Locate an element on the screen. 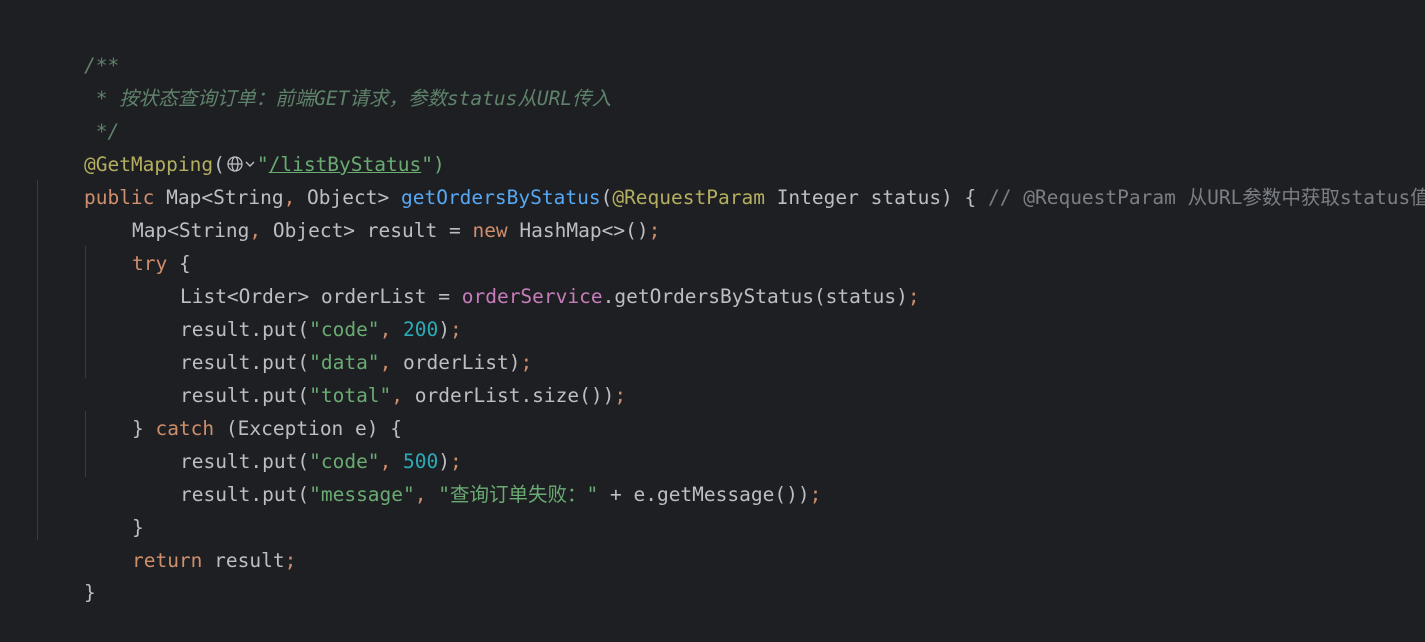 The image size is (1425, 642). code-line-13: result.put("code", 500); is located at coordinates (297, 442).